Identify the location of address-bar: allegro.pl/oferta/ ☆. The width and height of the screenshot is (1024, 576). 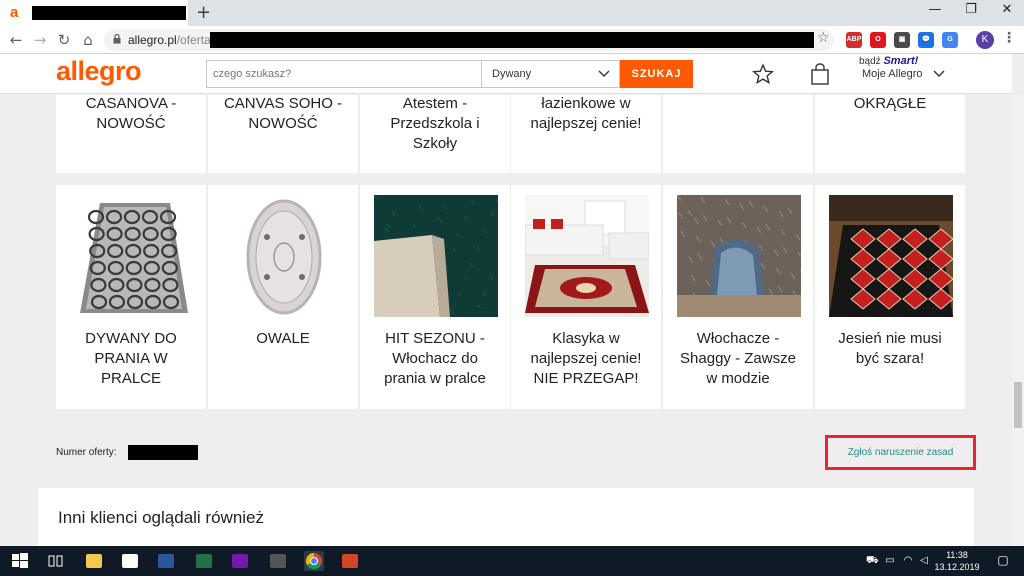
(469, 40).